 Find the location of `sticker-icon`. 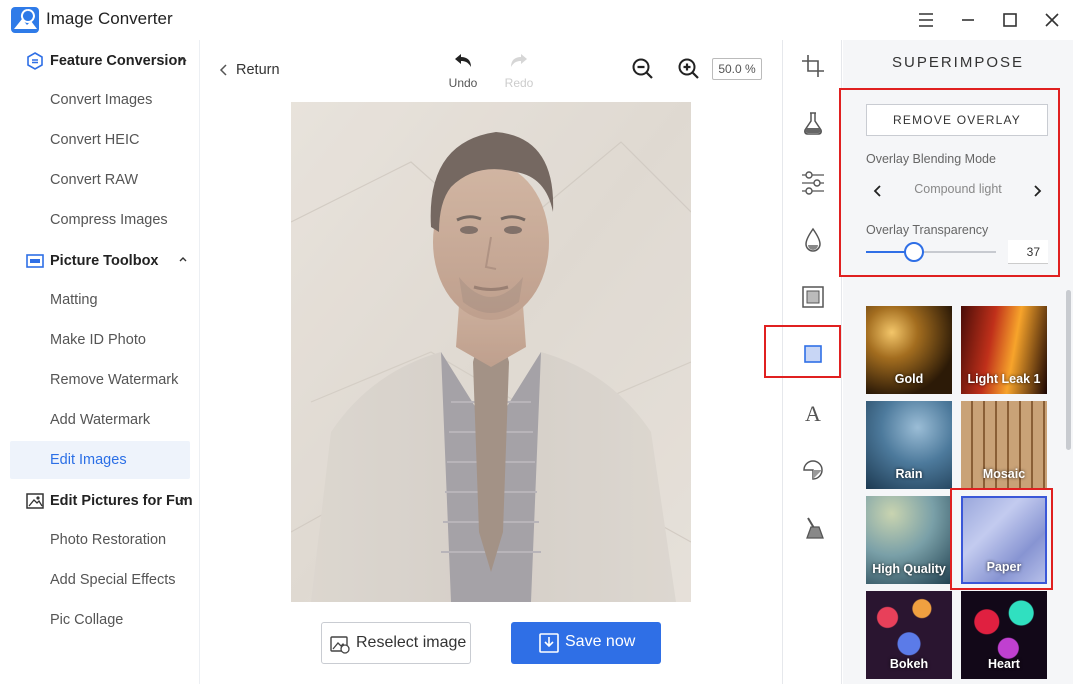

sticker-icon is located at coordinates (813, 470).